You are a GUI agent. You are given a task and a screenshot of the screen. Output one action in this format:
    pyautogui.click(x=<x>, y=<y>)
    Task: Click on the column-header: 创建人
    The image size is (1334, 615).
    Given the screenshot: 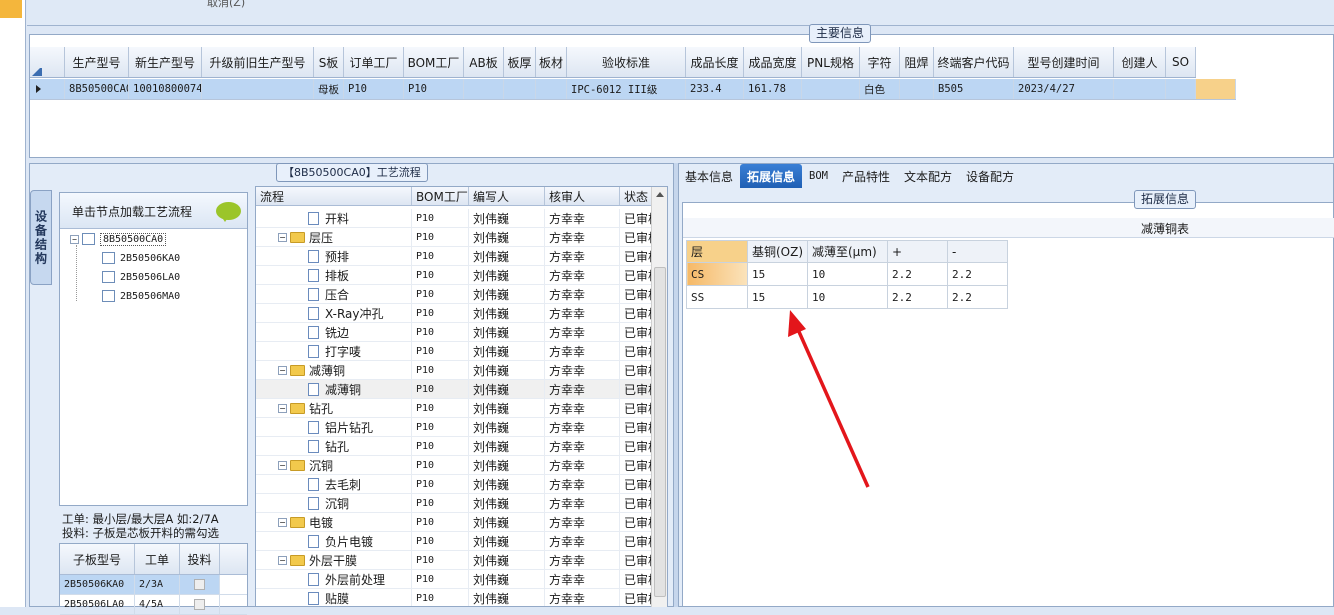 What is the action you would take?
    pyautogui.click(x=1140, y=62)
    